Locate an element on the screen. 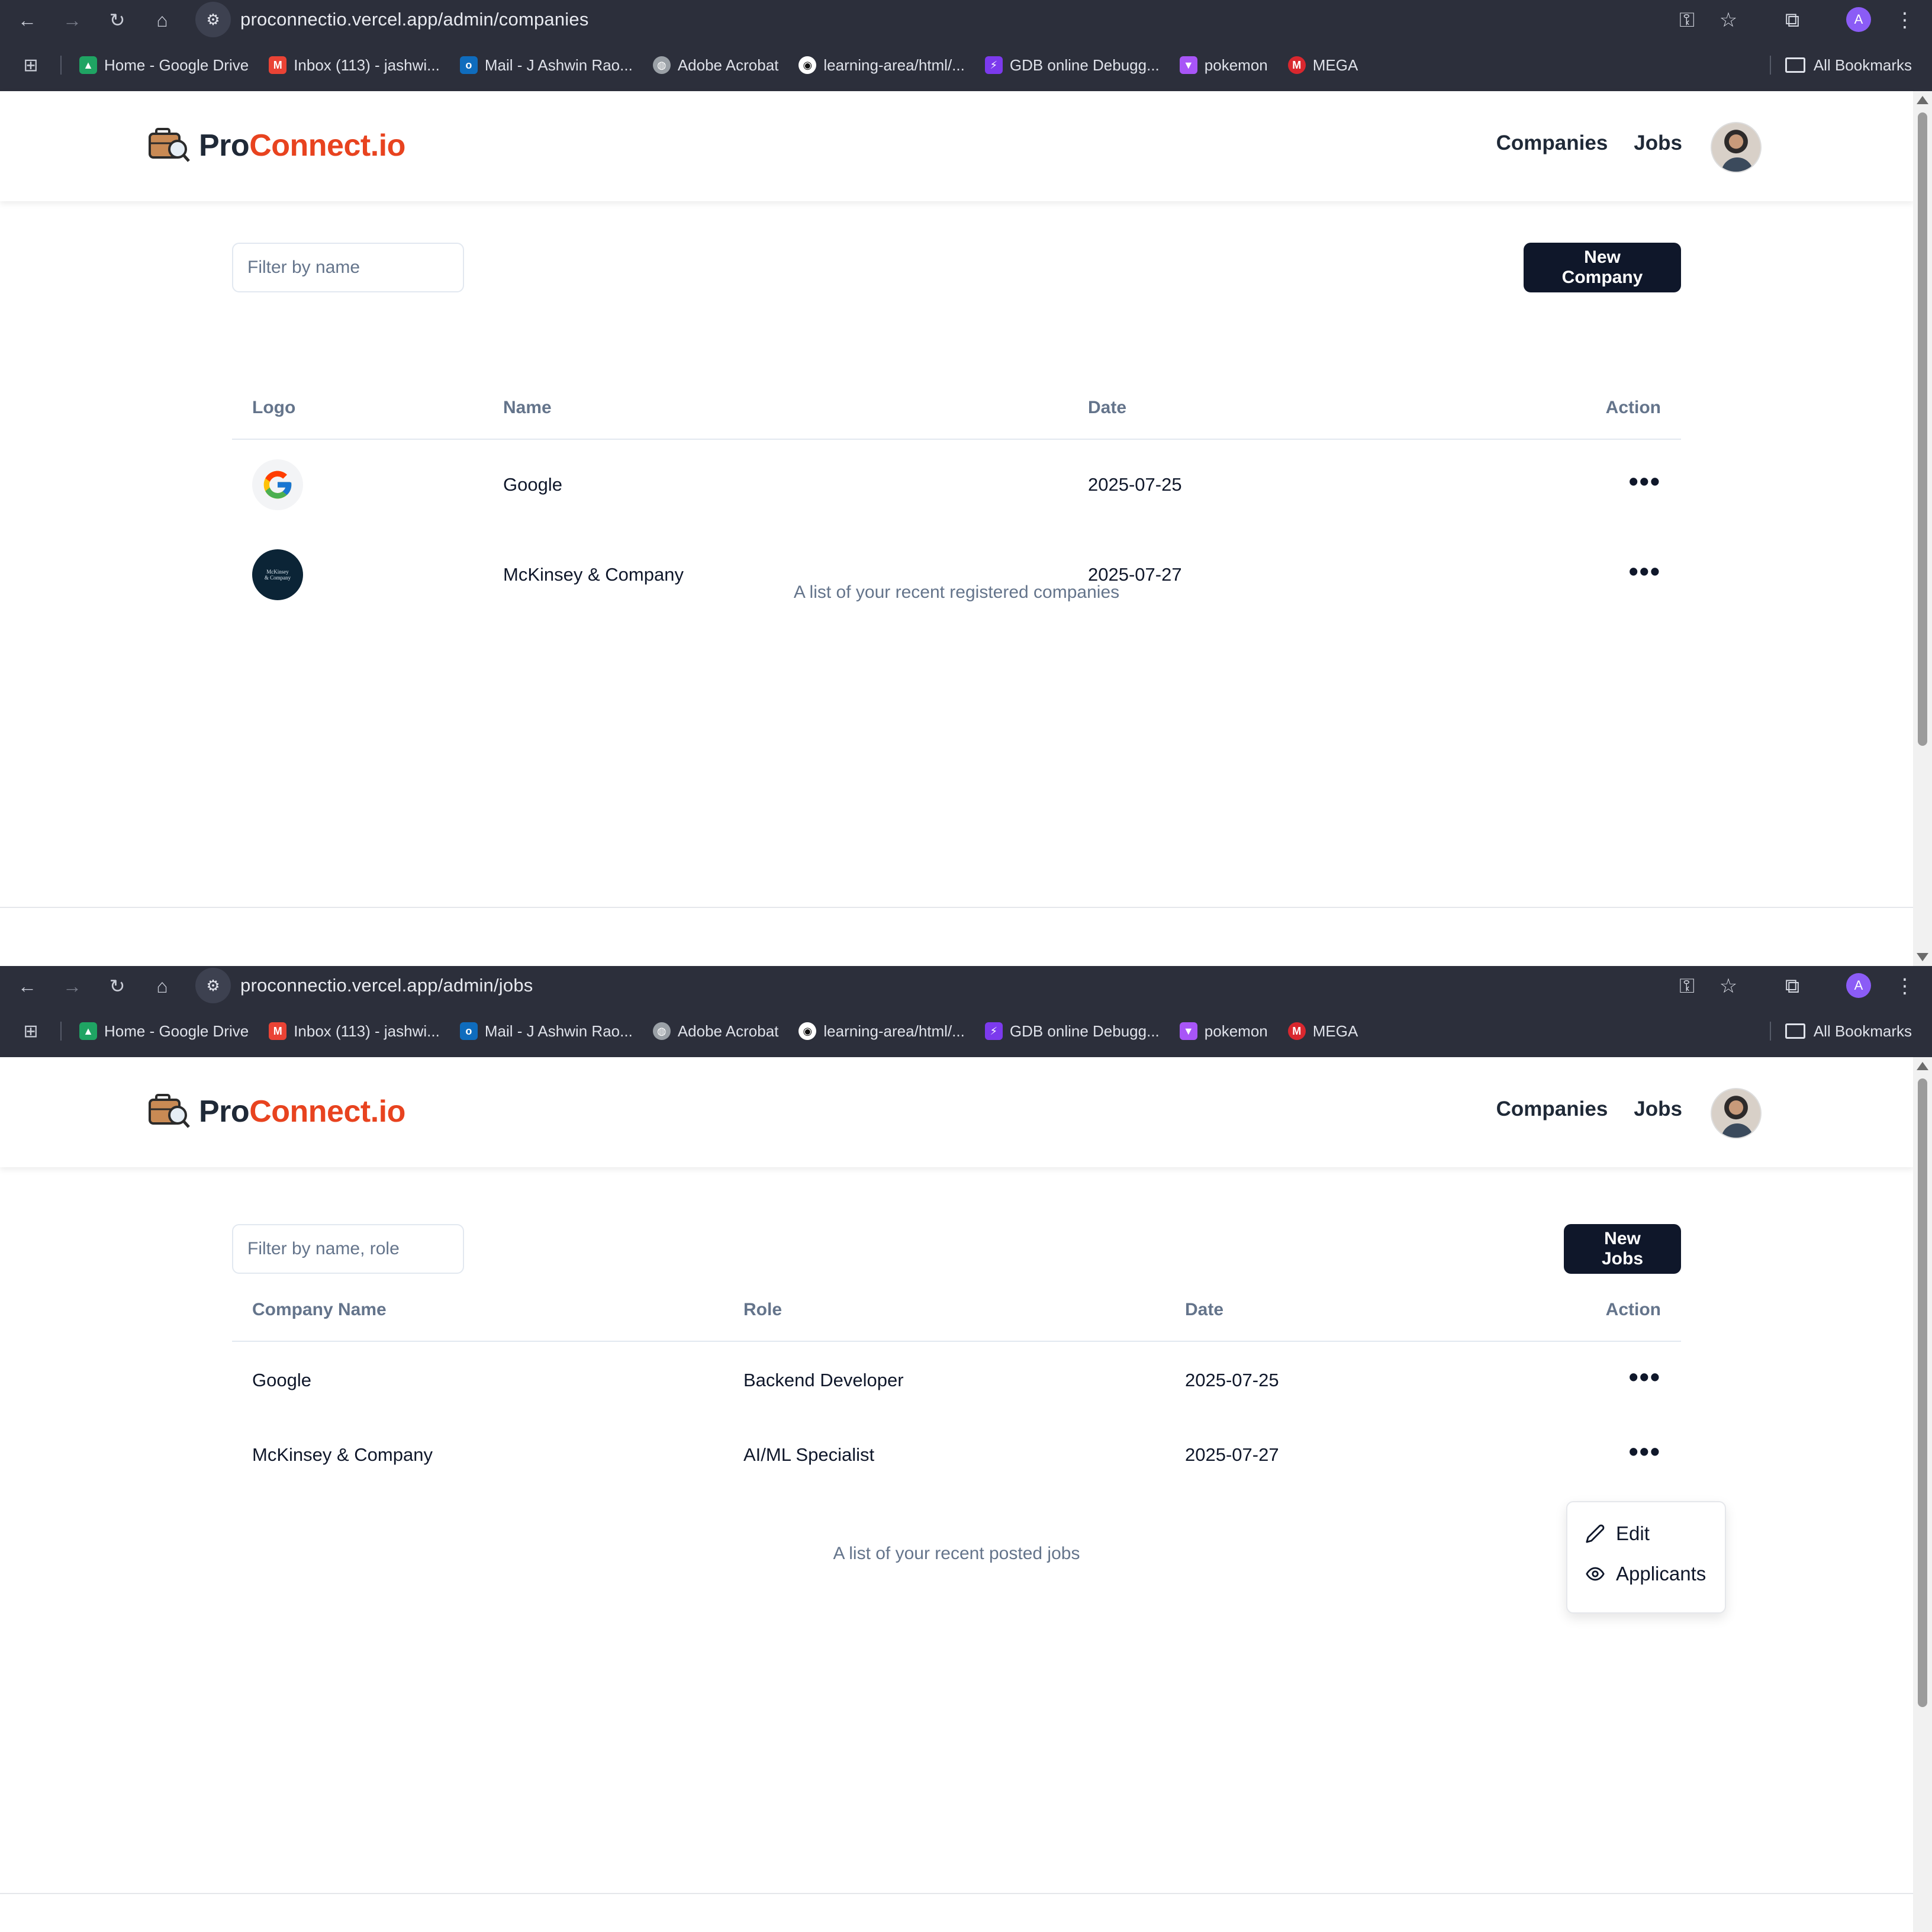  new-company-button: New Company is located at coordinates (1603, 267).